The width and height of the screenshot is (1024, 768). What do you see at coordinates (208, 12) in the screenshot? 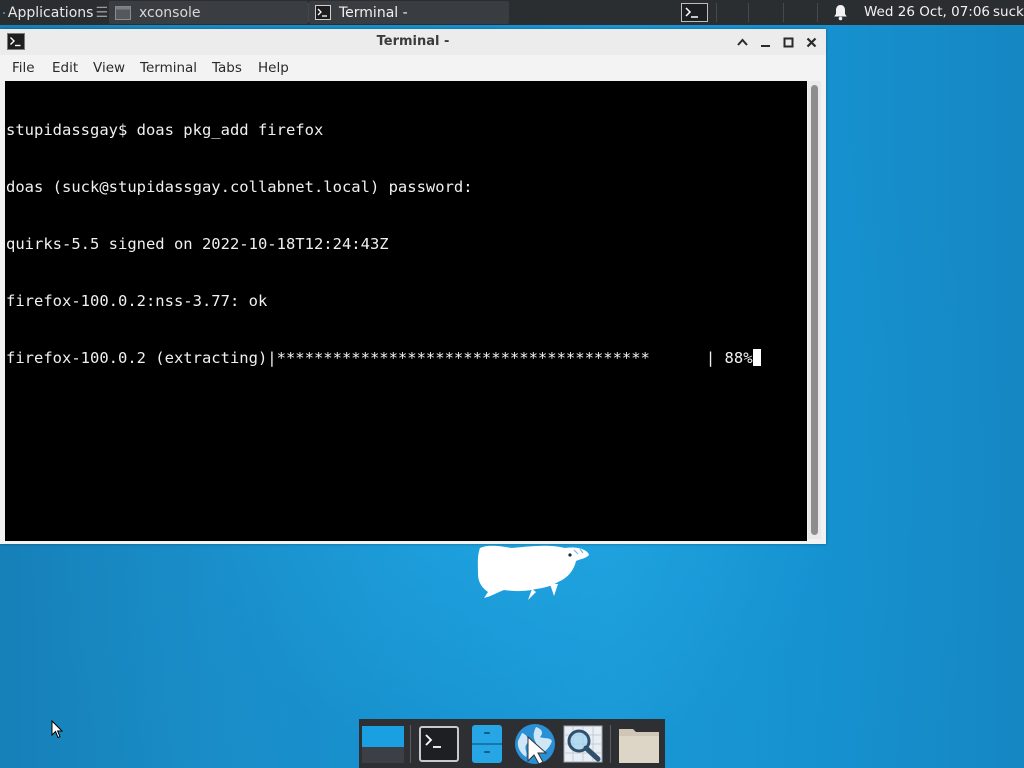
I see `task-button-xconsole: xconsole` at bounding box center [208, 12].